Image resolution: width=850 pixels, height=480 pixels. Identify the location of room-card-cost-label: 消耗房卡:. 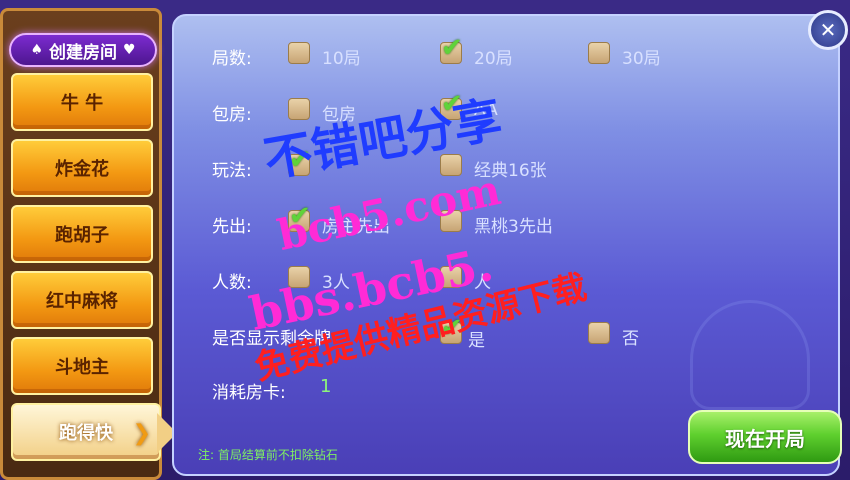
(249, 393).